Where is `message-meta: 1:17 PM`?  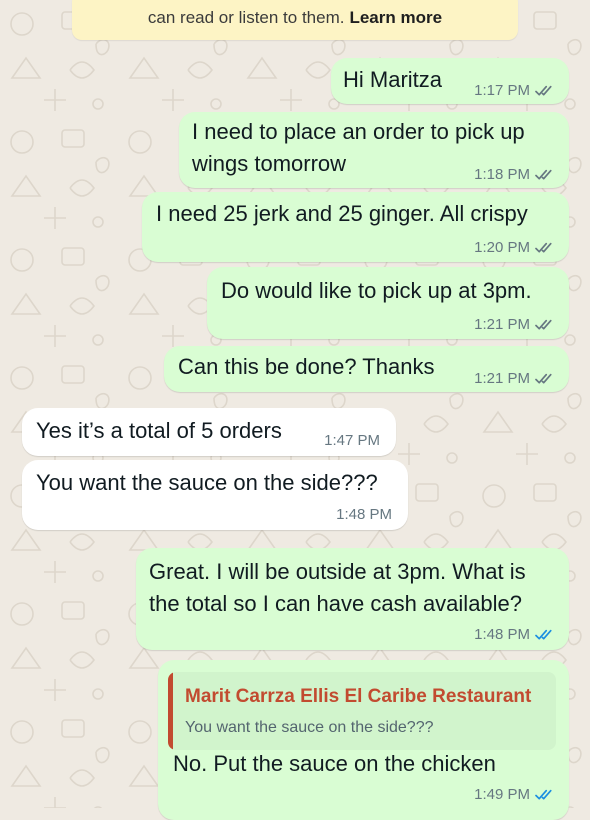 message-meta: 1:17 PM is located at coordinates (514, 90).